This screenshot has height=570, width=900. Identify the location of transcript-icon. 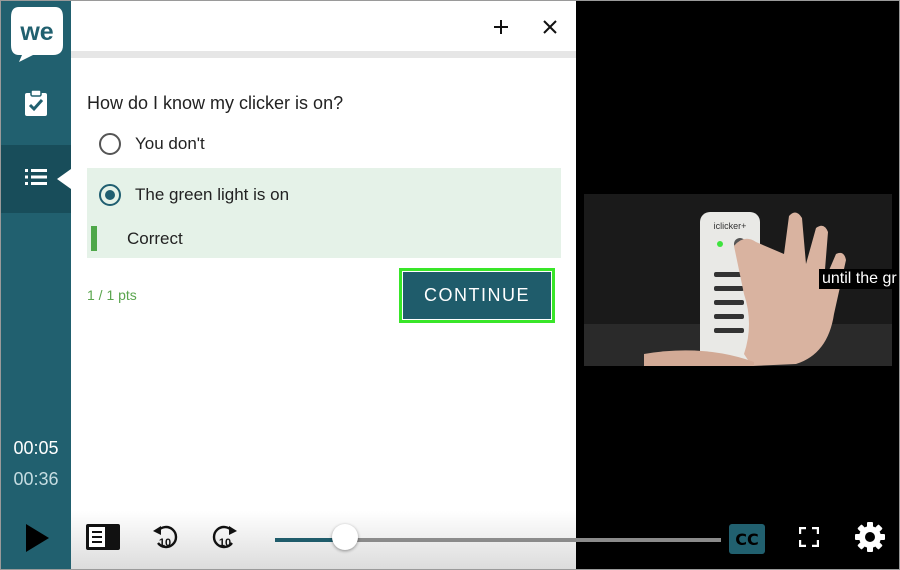
(103, 539).